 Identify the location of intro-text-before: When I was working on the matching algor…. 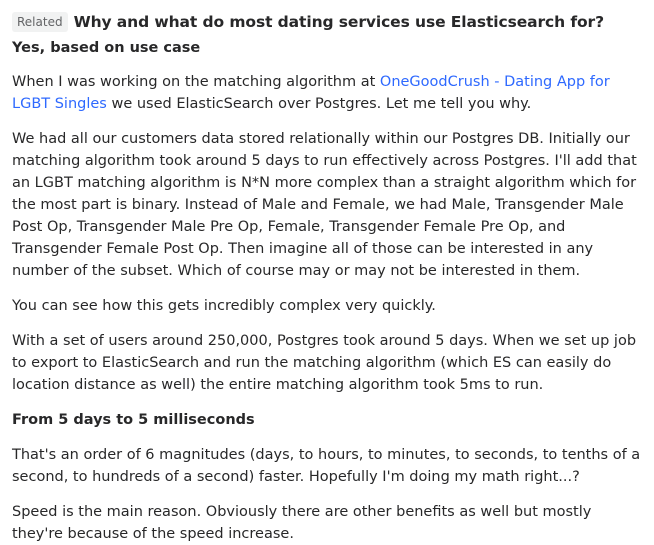
(196, 82).